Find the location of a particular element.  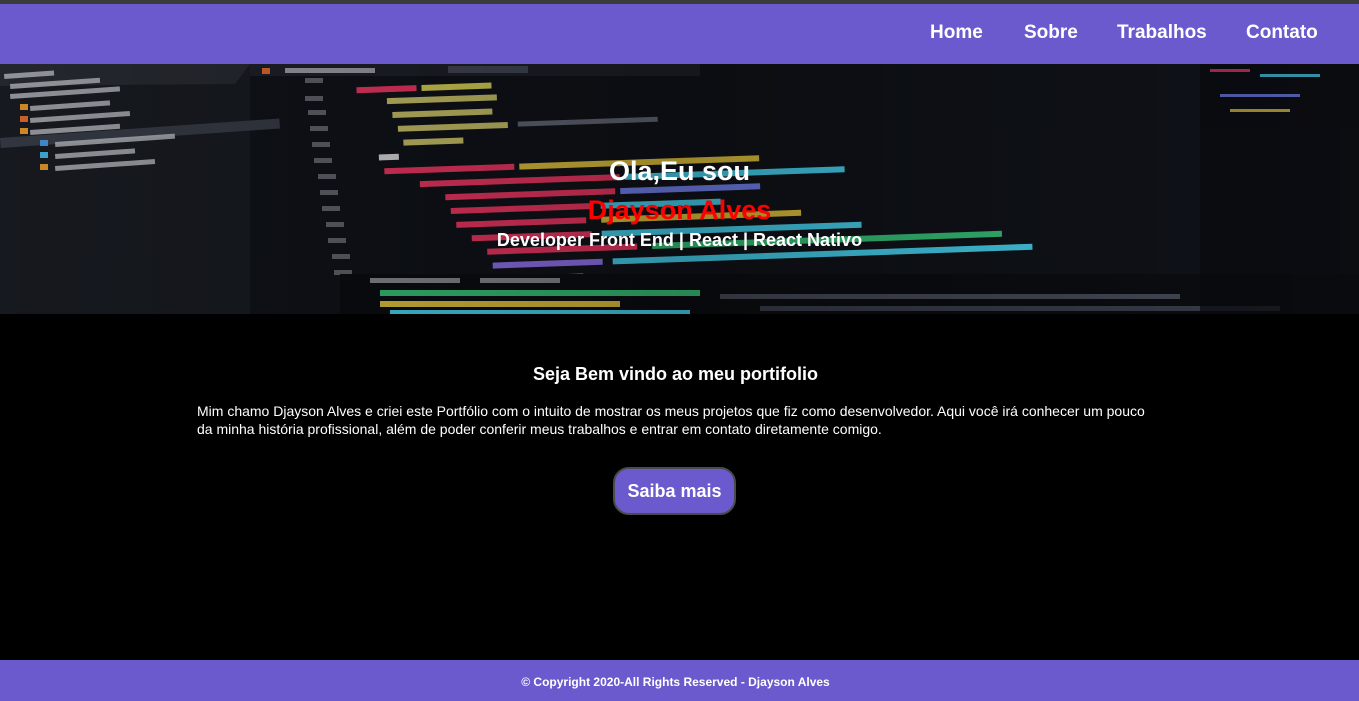

hero-name: Djayson Alves is located at coordinates (679, 210).